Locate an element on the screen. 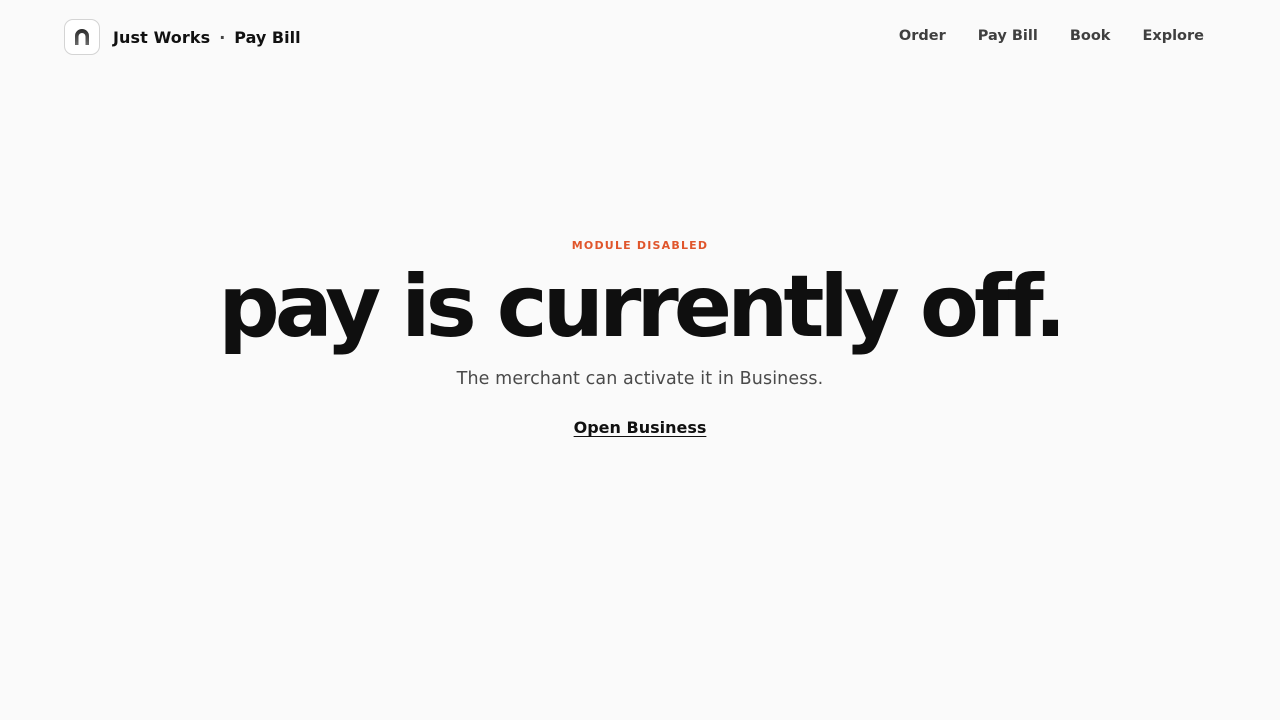 The image size is (1280, 720). brand-name: Just Works is located at coordinates (162, 37).